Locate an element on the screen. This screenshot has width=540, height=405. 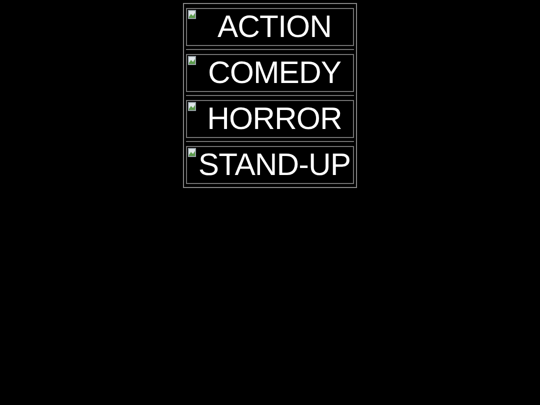
category-link: ACTION is located at coordinates (270, 27).